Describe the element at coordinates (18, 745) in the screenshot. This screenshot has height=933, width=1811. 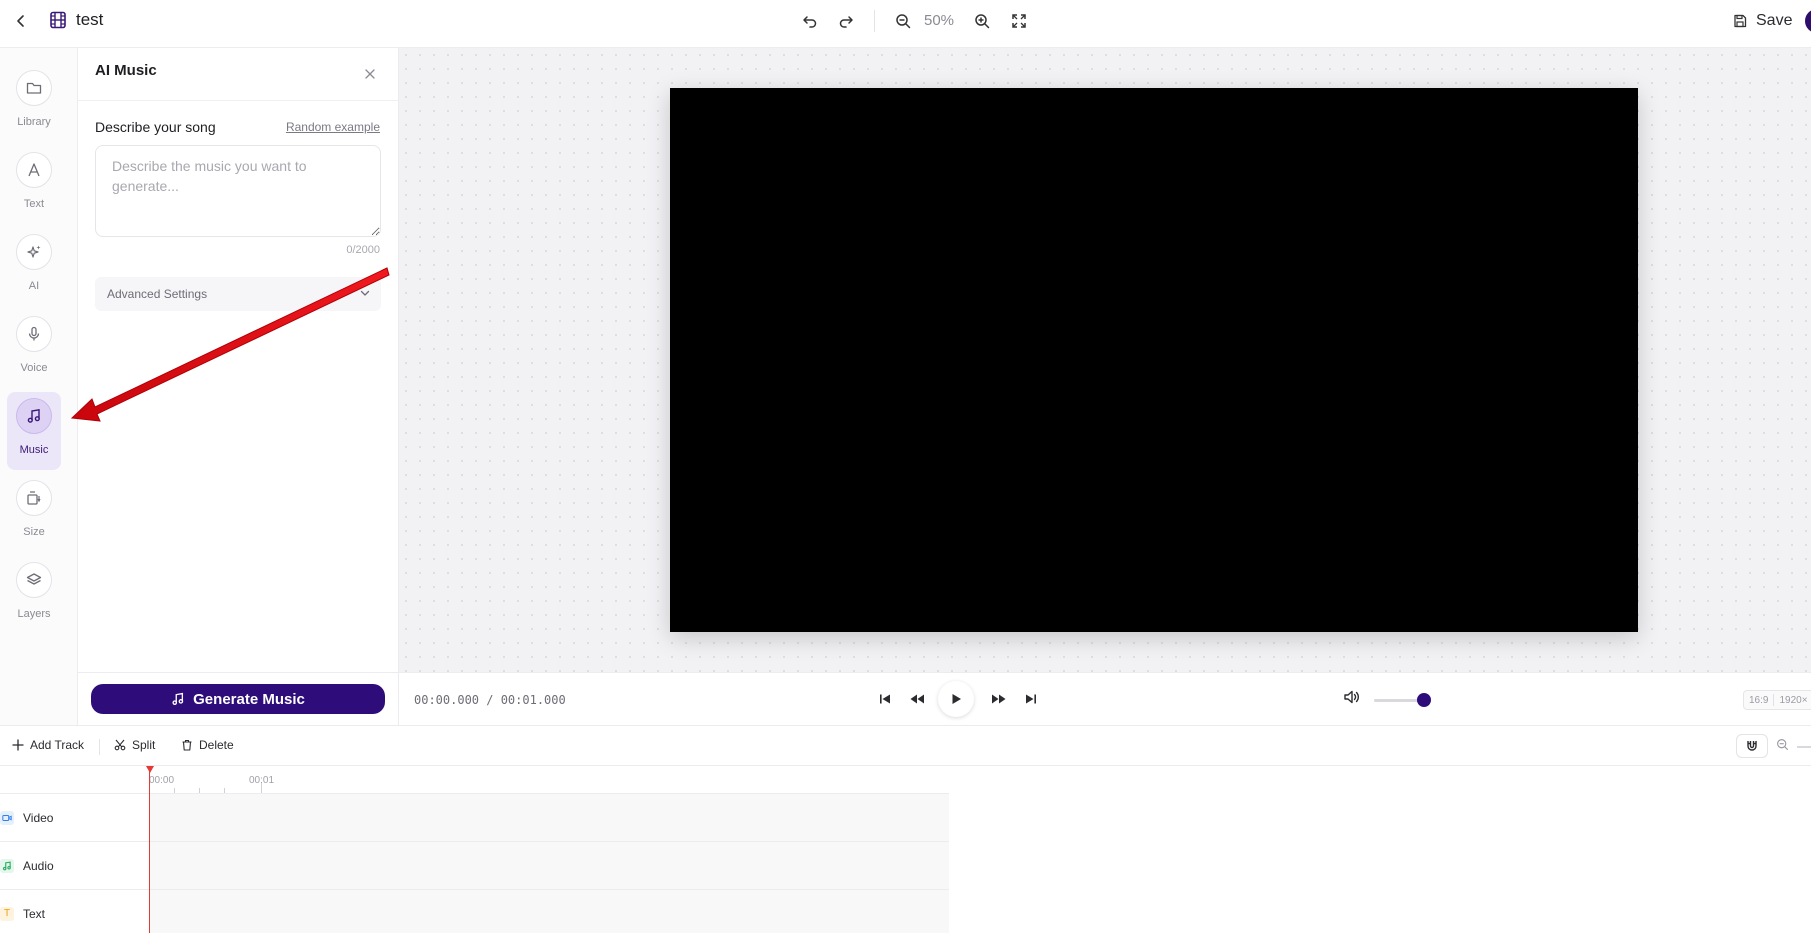
I see `plus-icon` at that location.